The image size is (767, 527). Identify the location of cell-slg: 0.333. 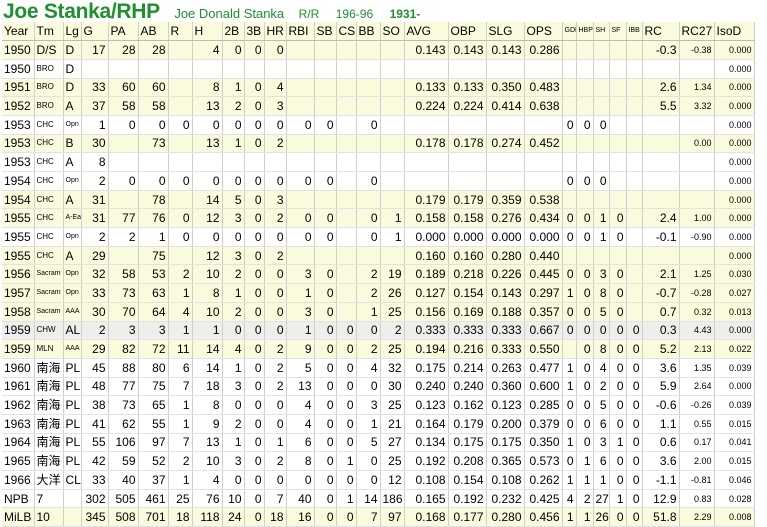
(505, 331).